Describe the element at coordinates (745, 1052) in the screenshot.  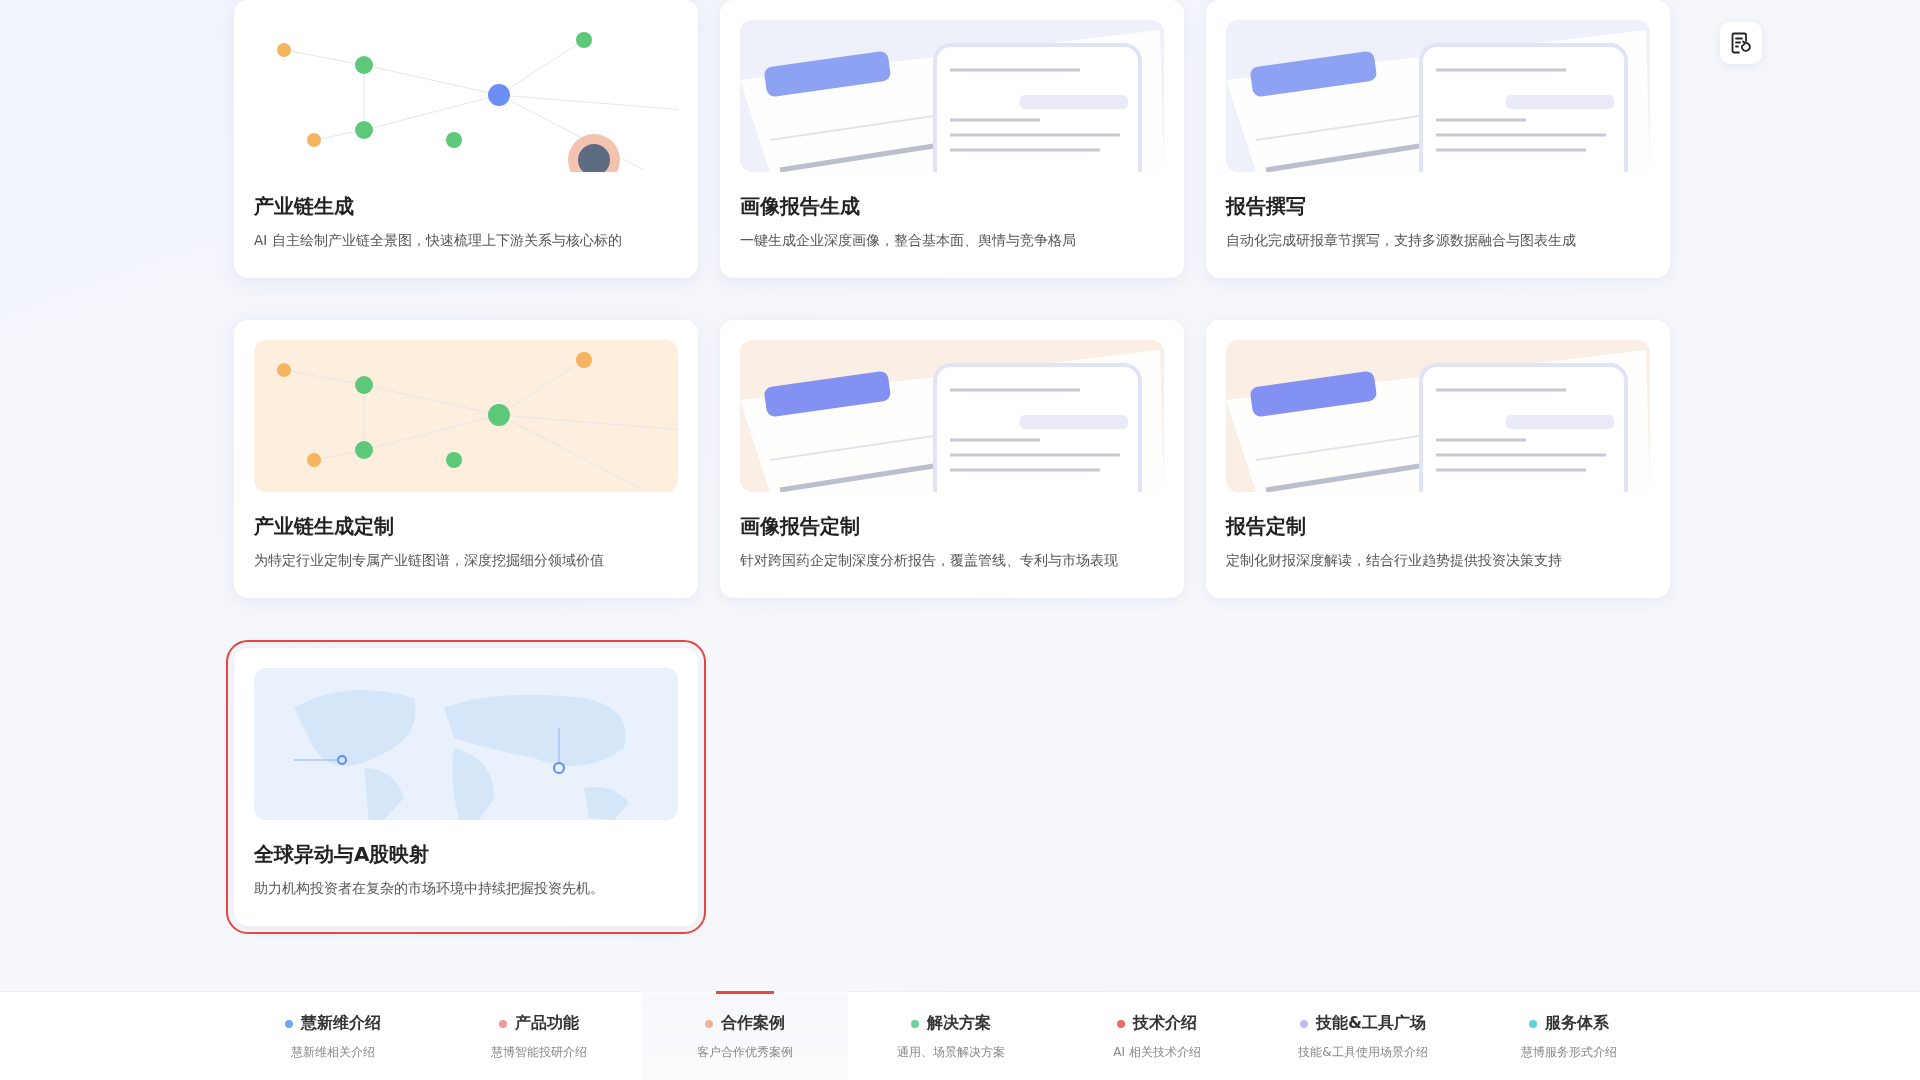
I see `nav-sublabel: 客户合作优秀案例` at that location.